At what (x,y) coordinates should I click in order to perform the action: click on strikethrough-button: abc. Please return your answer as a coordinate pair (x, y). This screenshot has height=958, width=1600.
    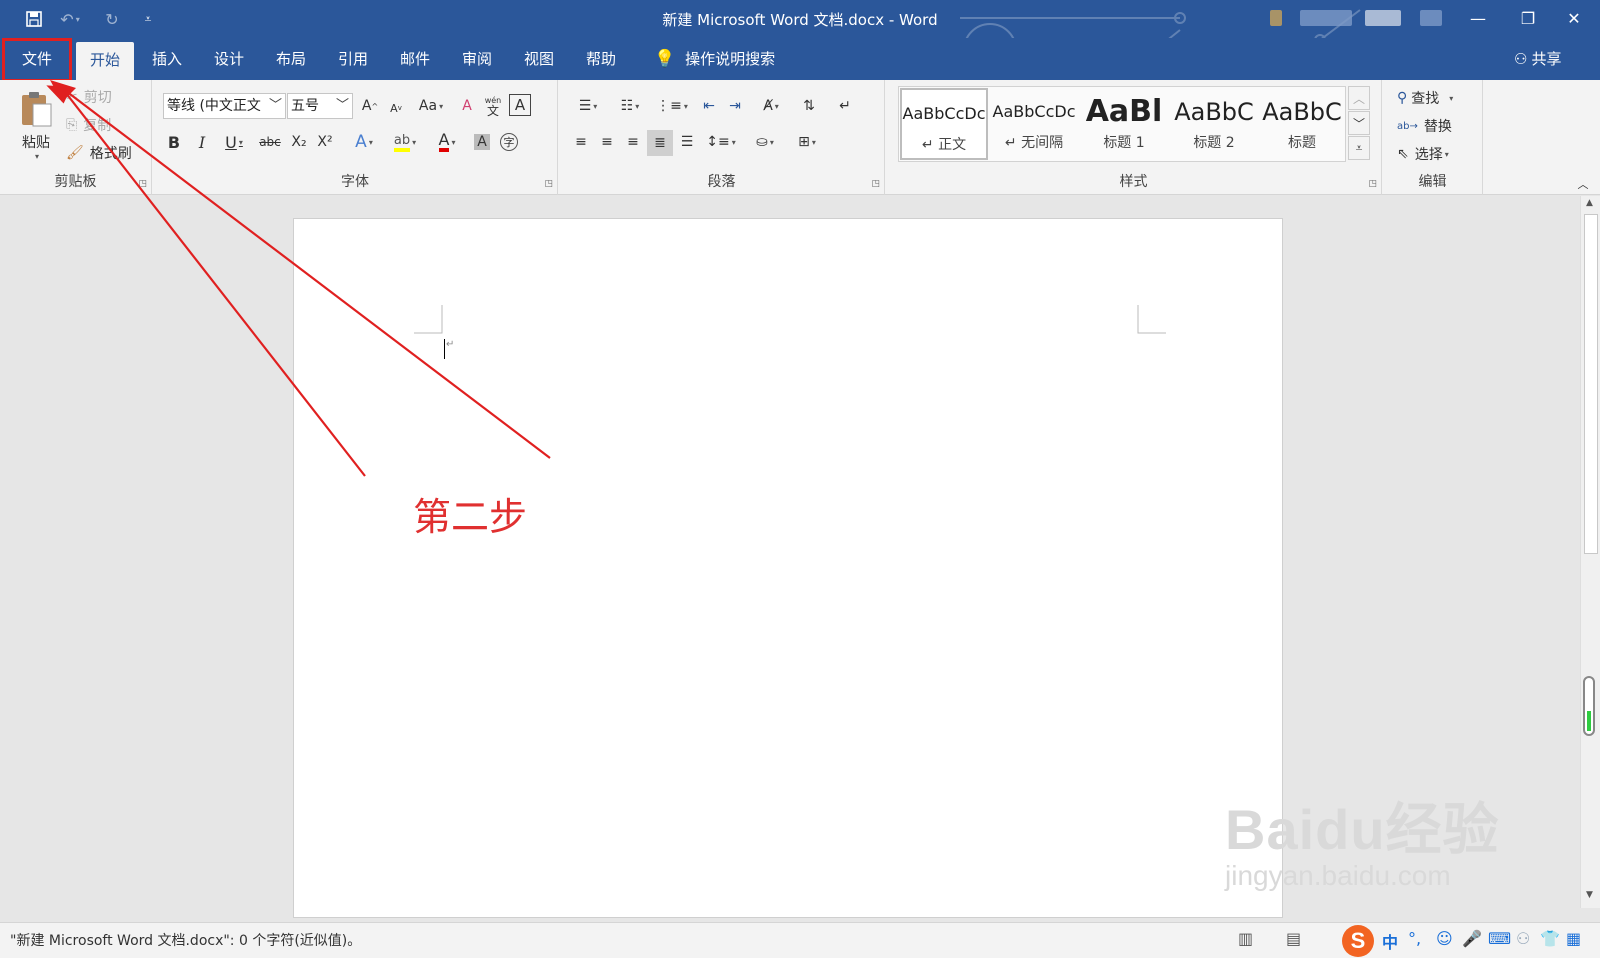
    Looking at the image, I should click on (270, 142).